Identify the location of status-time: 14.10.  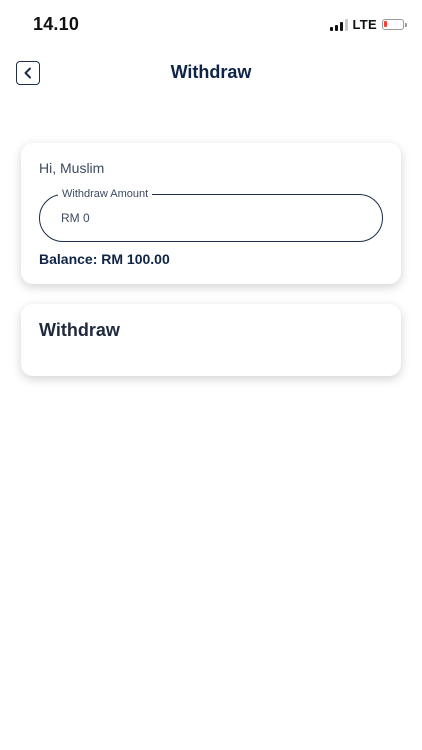
(56, 24).